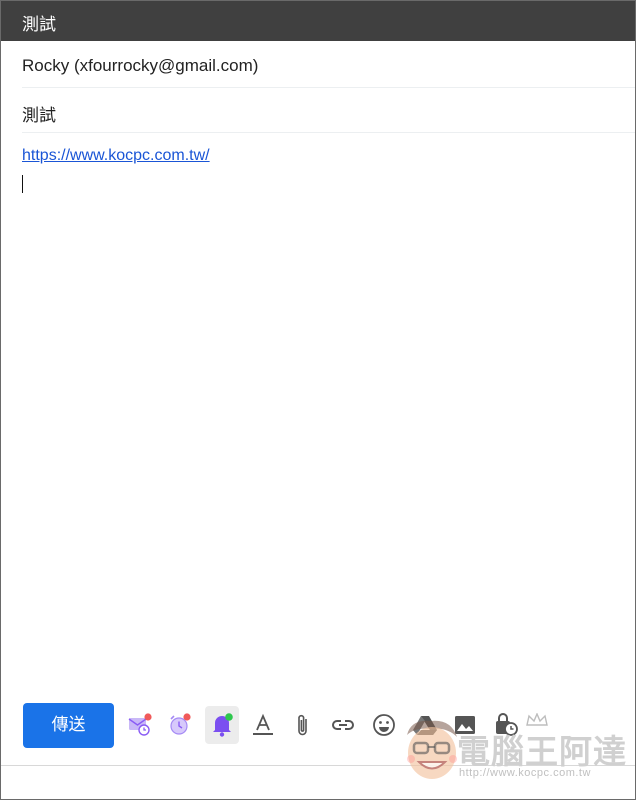 This screenshot has width=636, height=800. What do you see at coordinates (542, 751) in the screenshot?
I see `watermark-text: 電腦王阿達` at bounding box center [542, 751].